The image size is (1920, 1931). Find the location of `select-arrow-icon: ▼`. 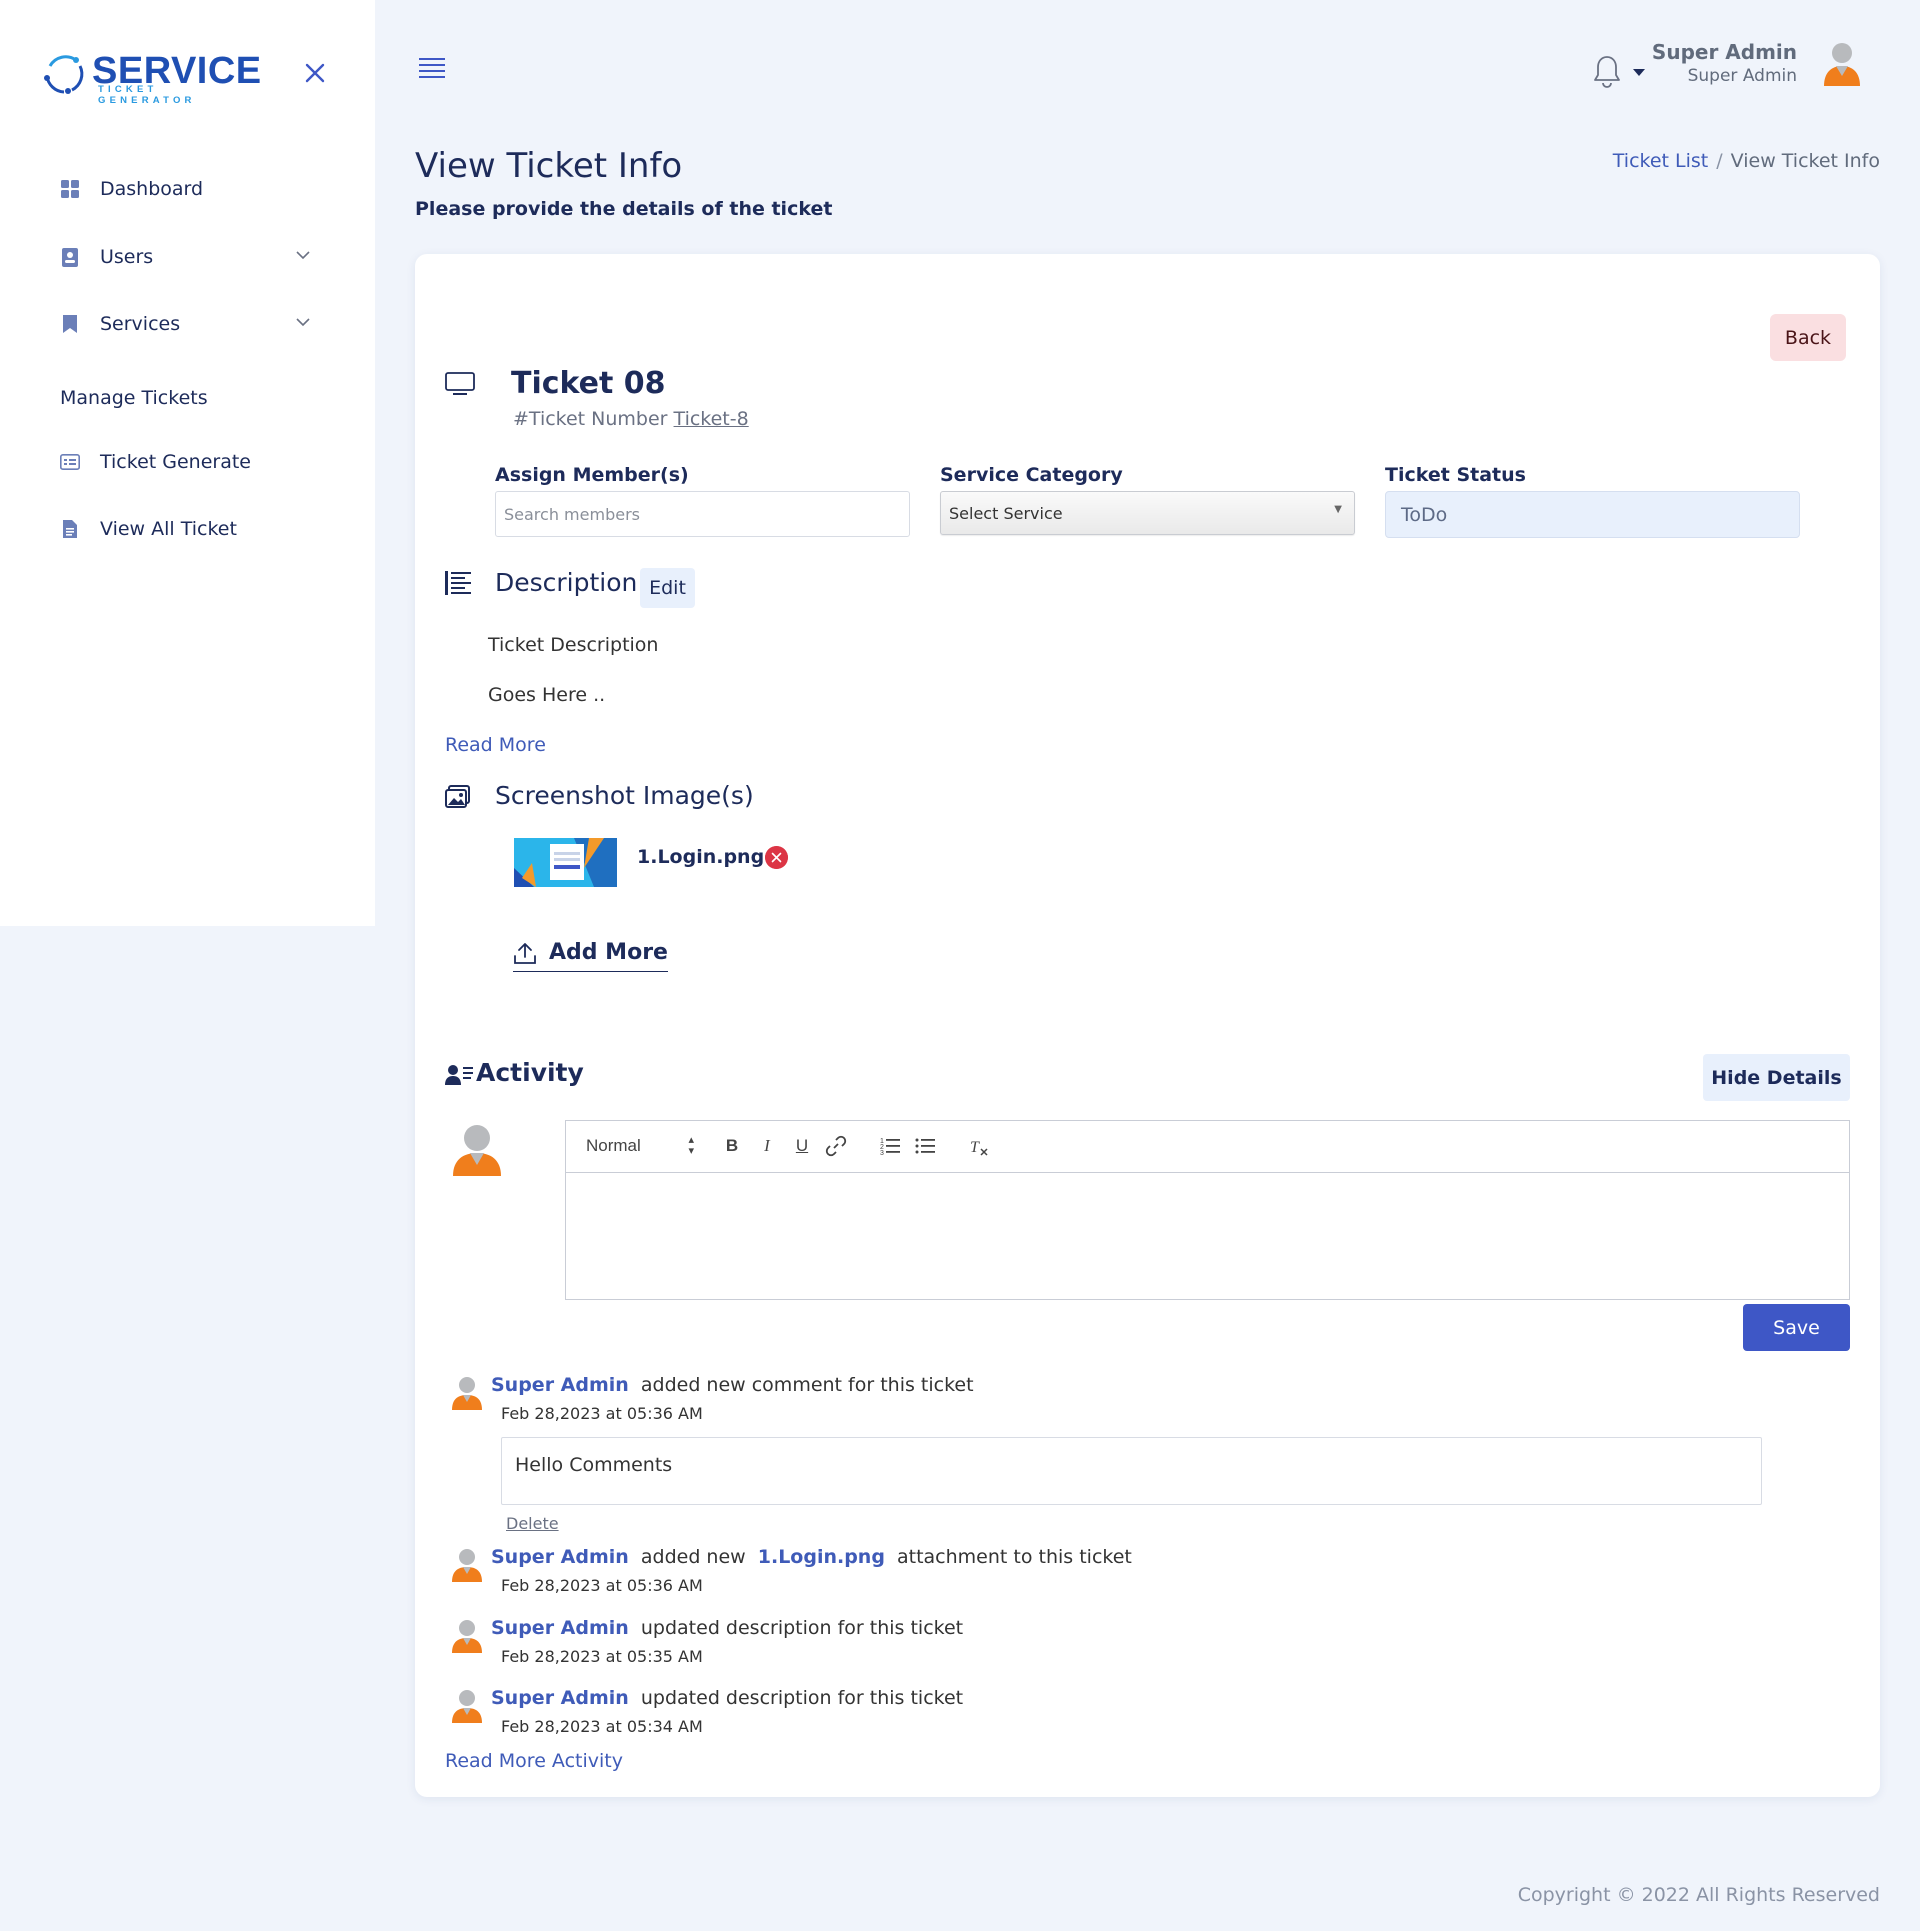

select-arrow-icon: ▼ is located at coordinates (1338, 509).